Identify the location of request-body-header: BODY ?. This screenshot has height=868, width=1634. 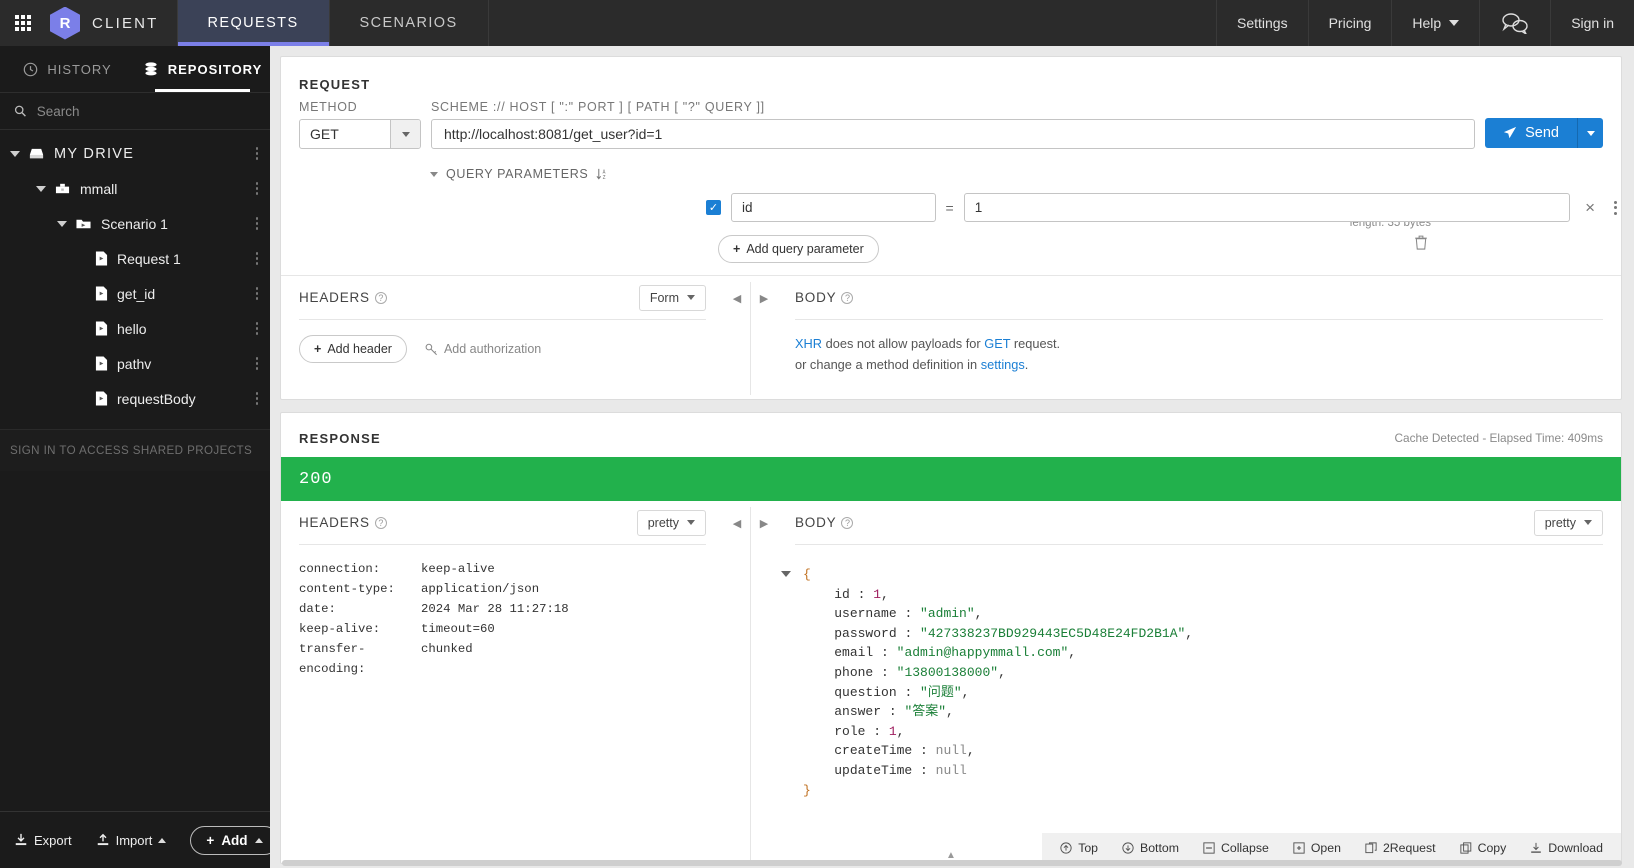
(1199, 298).